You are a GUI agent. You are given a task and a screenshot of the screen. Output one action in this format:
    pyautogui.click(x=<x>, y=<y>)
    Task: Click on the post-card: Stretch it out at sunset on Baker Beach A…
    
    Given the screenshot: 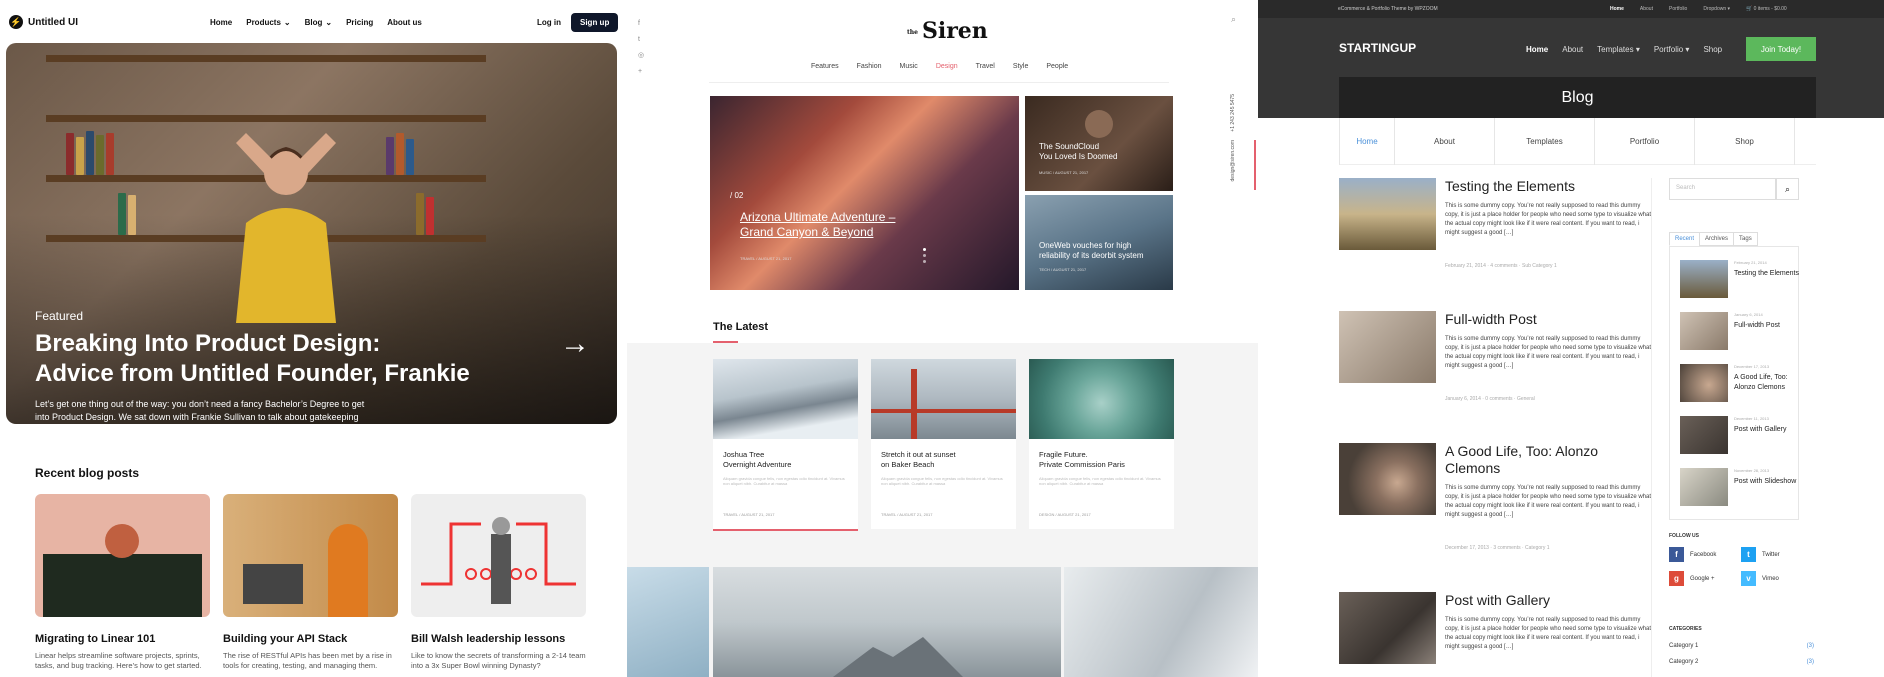 What is the action you would take?
    pyautogui.click(x=943, y=444)
    